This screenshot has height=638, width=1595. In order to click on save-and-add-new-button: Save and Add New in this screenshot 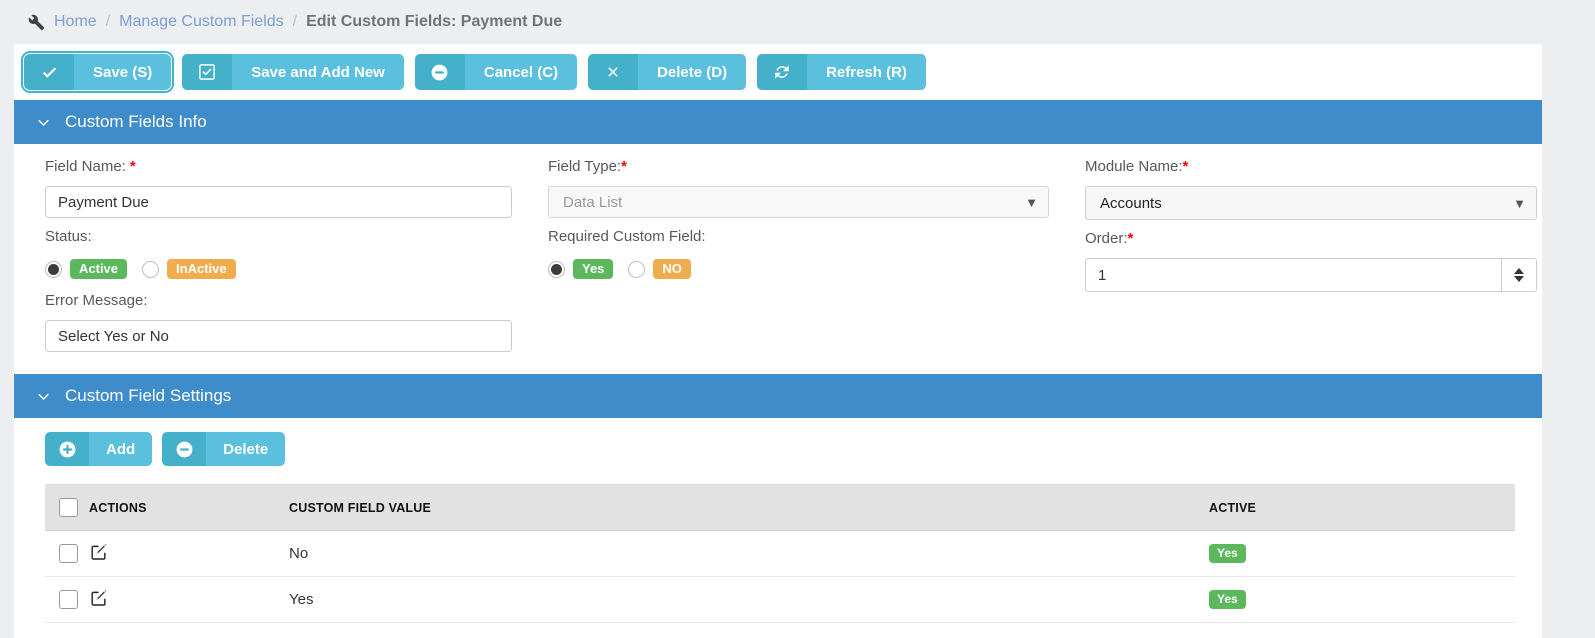, I will do `click(293, 72)`.